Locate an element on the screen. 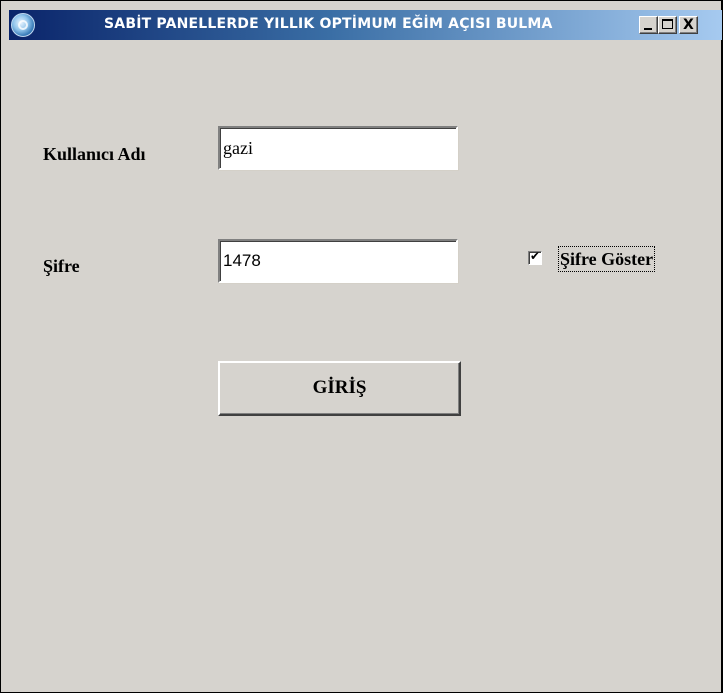  checkbox-box: ✔ is located at coordinates (535, 257).